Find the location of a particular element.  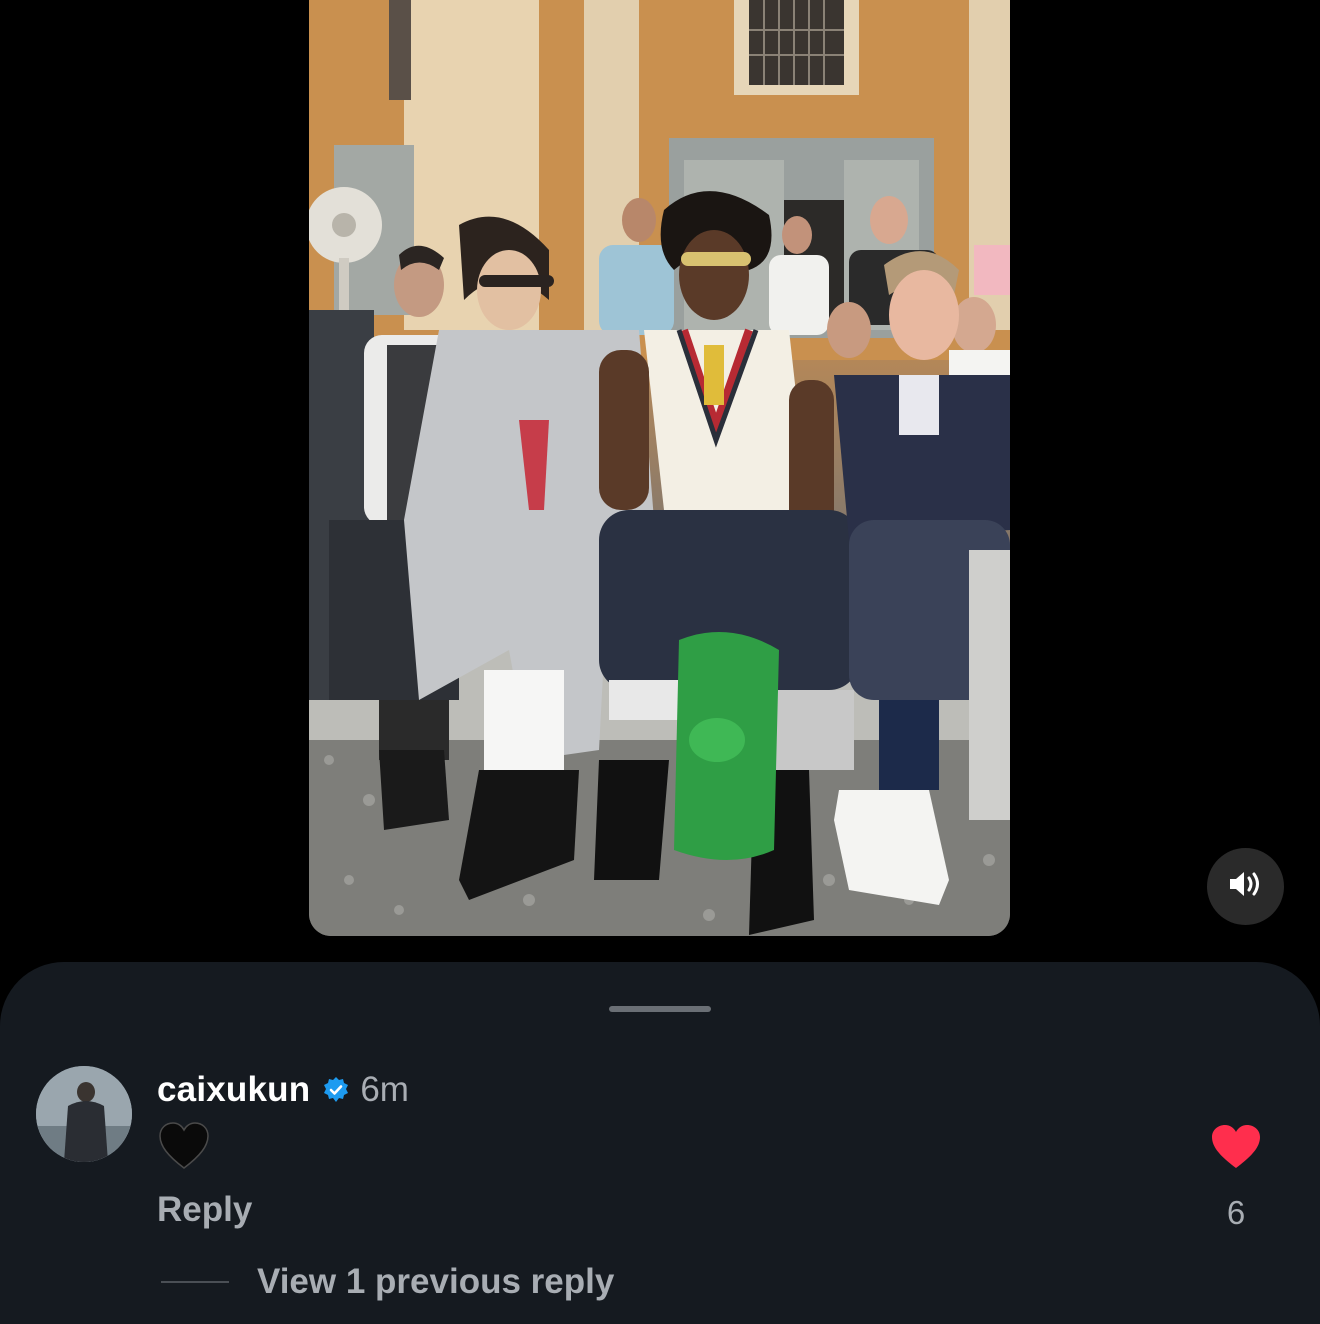

username: caixukun is located at coordinates (233, 1090).